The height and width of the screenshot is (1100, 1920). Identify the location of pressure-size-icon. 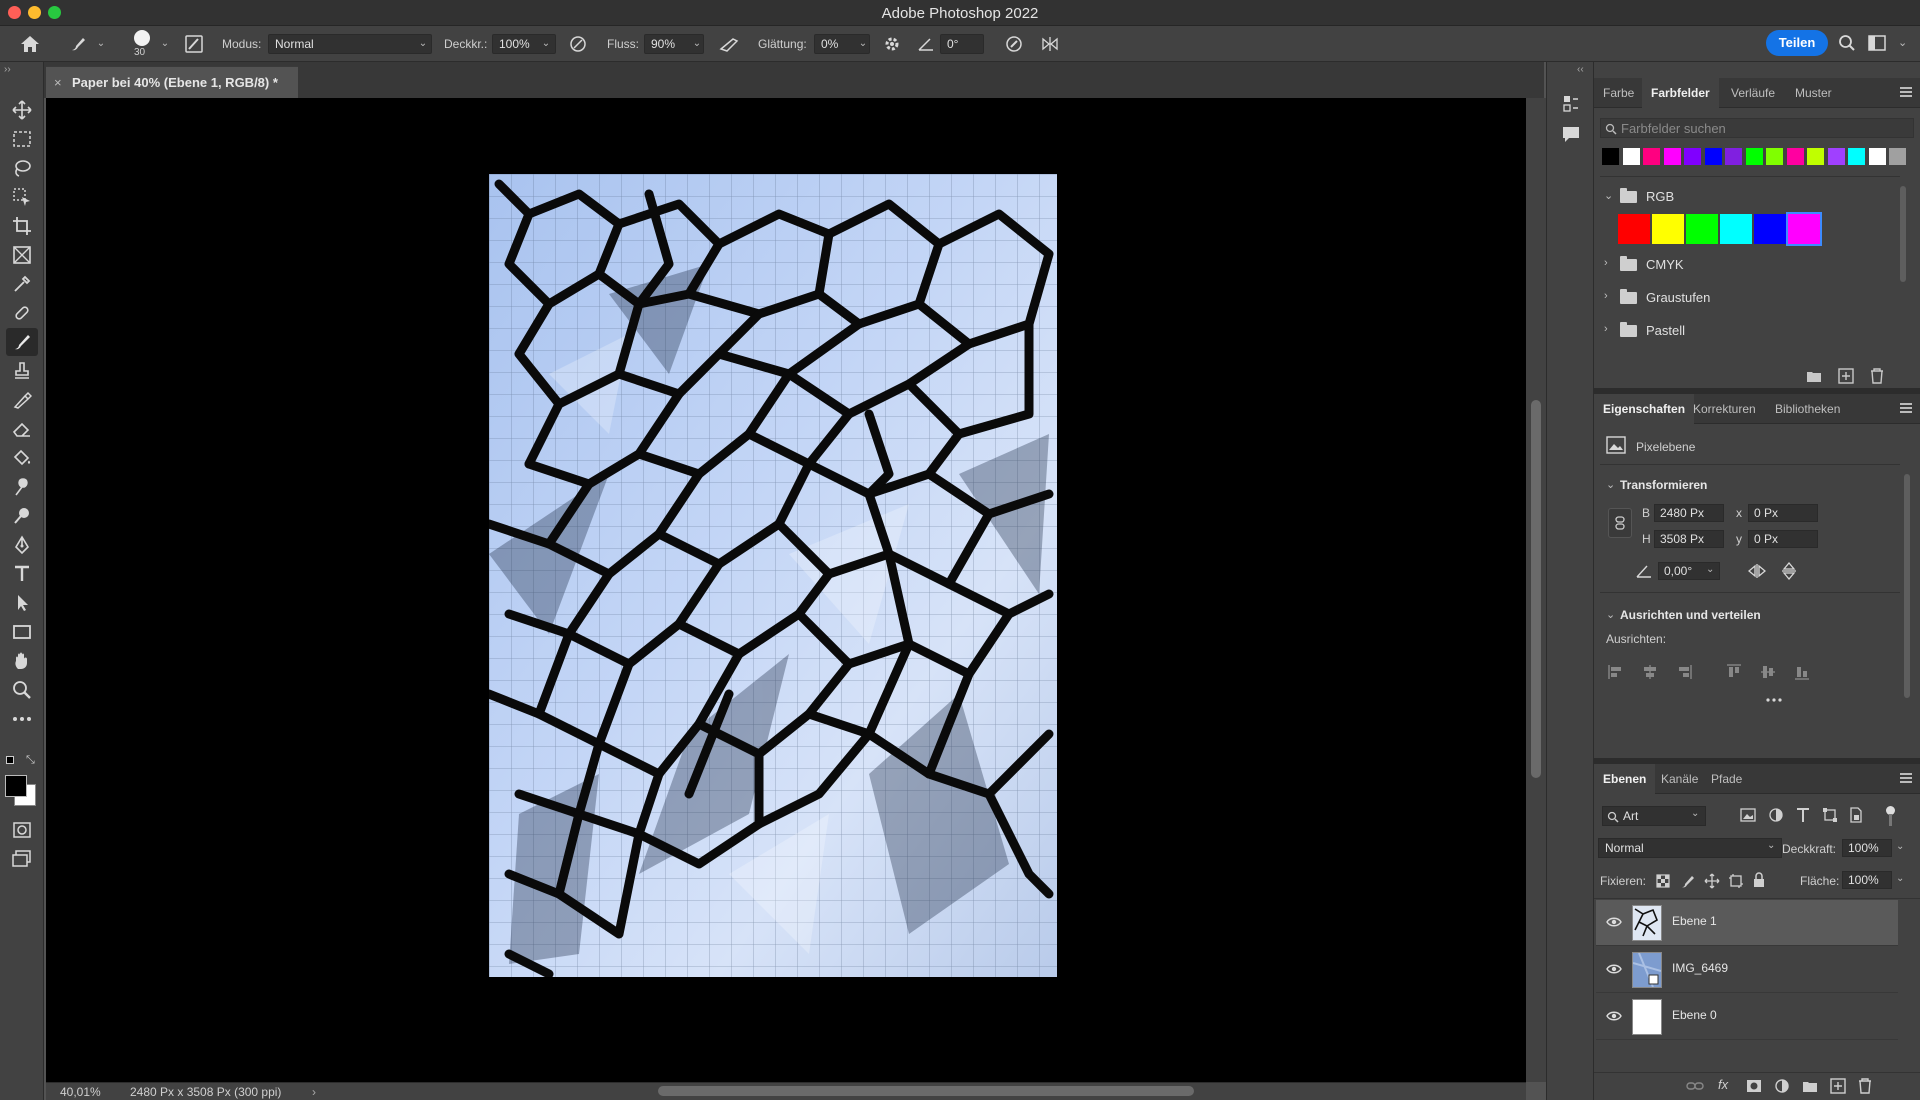
(1014, 44).